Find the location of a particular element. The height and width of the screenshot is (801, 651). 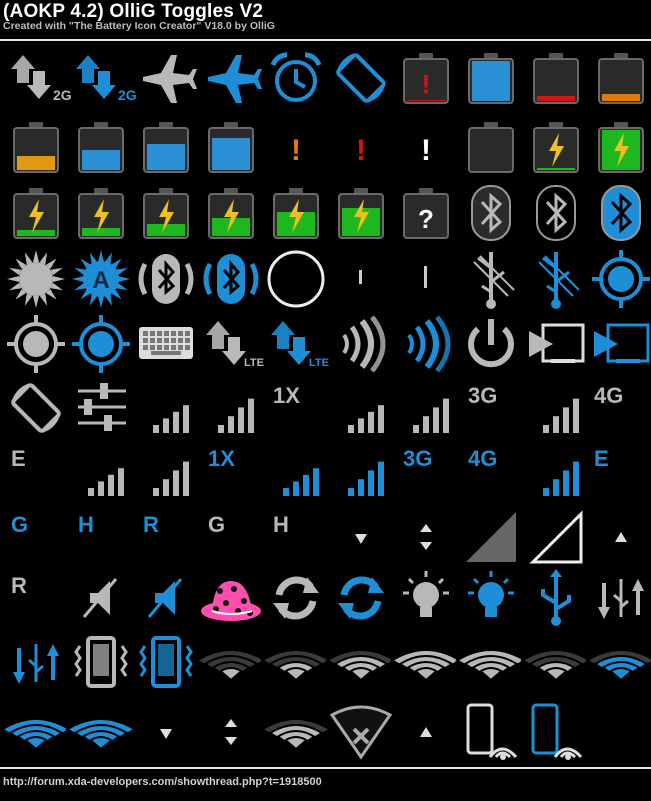

power-icon is located at coordinates (491, 344).